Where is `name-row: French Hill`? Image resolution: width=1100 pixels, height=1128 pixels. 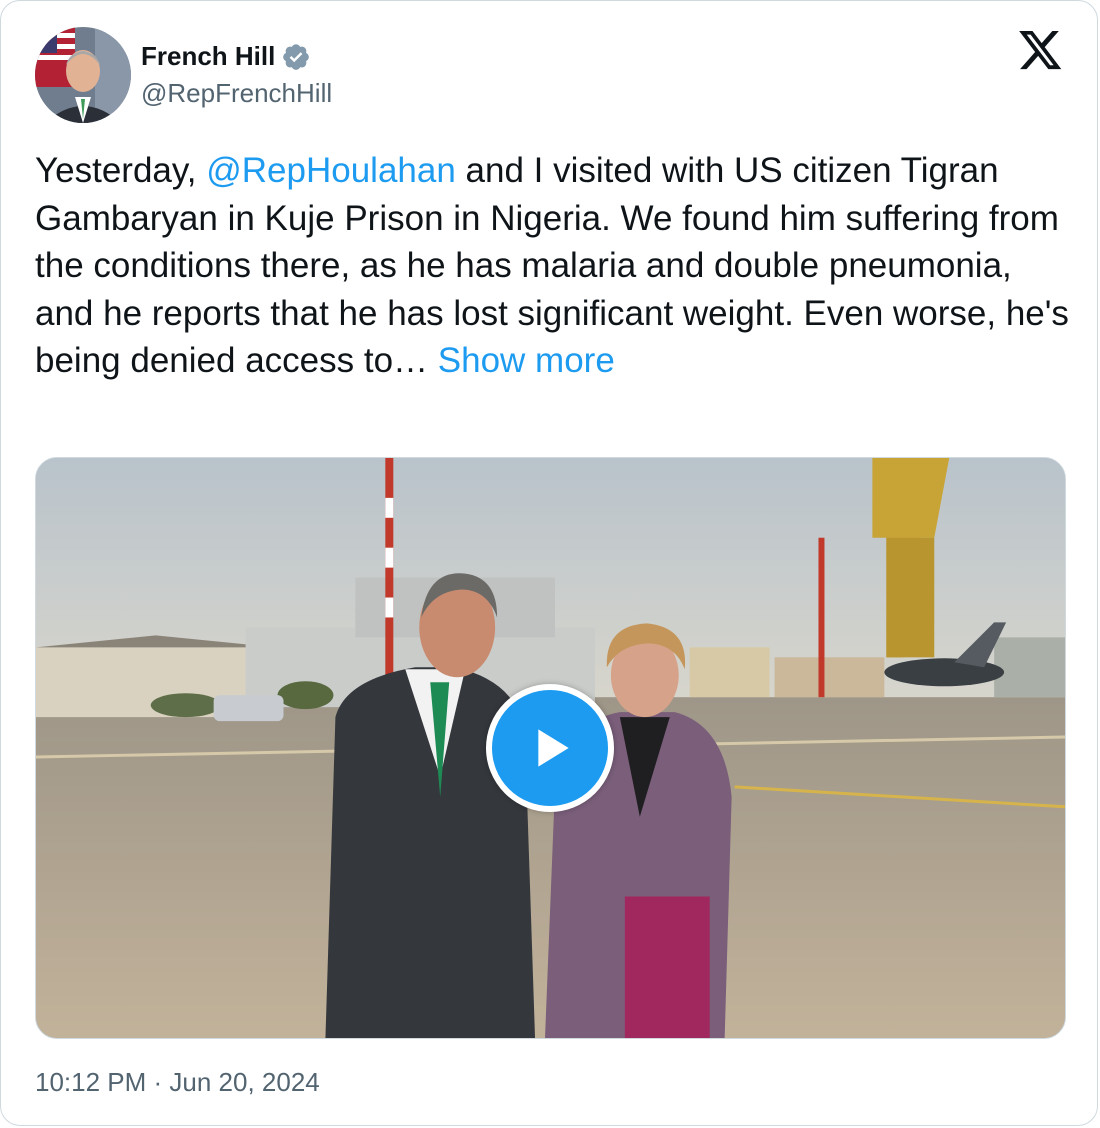
name-row: French Hill is located at coordinates (236, 56).